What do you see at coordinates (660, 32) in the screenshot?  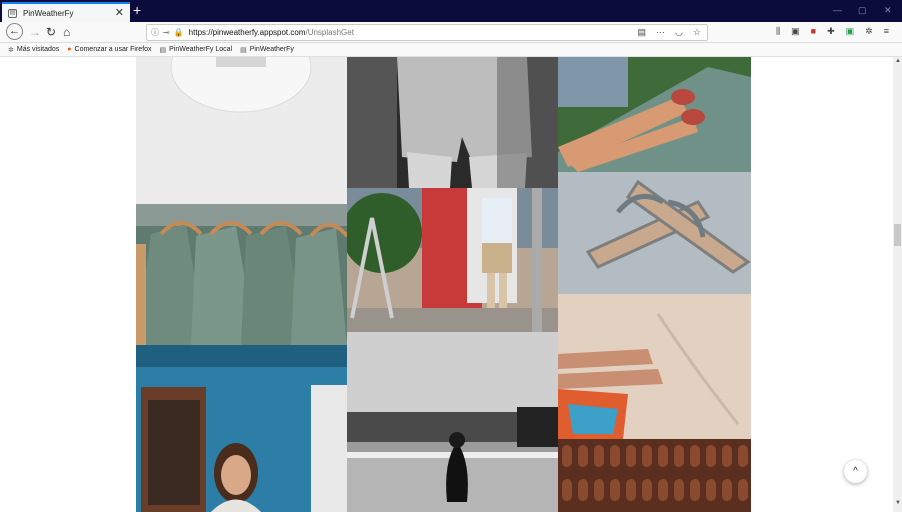 I see `page-actions-icon: ···` at bounding box center [660, 32].